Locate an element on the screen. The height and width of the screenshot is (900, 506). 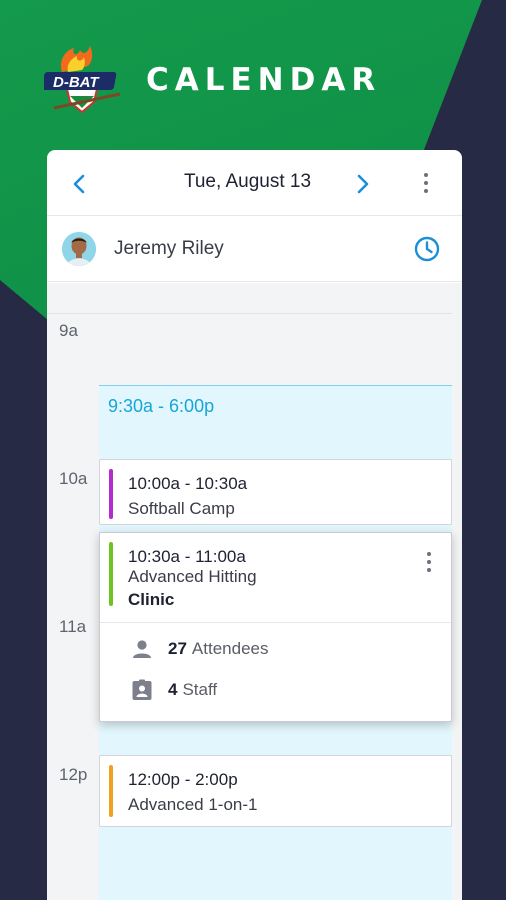
user-name: Jeremy Riley is located at coordinates (169, 248).